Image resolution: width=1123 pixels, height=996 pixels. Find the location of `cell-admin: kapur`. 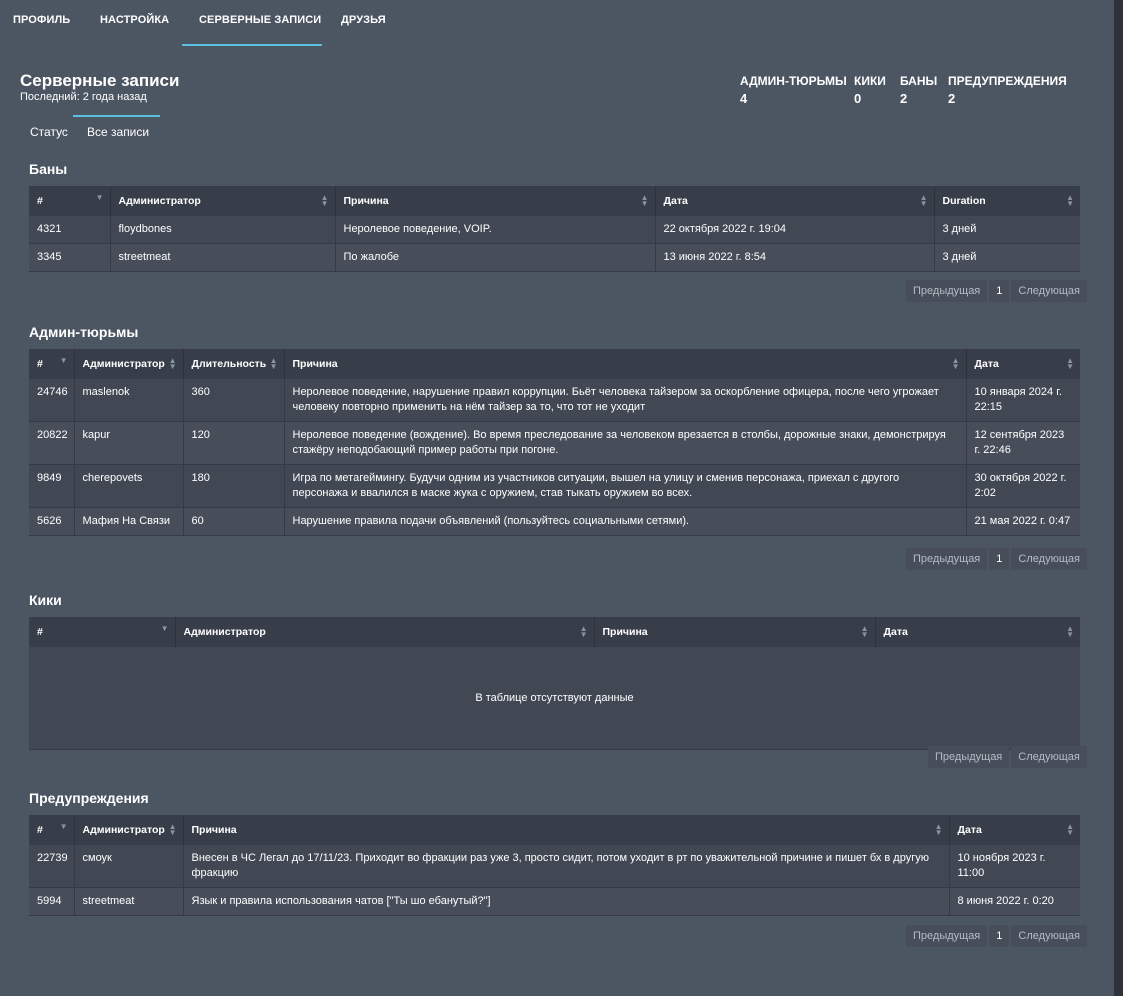

cell-admin: kapur is located at coordinates (128, 443).